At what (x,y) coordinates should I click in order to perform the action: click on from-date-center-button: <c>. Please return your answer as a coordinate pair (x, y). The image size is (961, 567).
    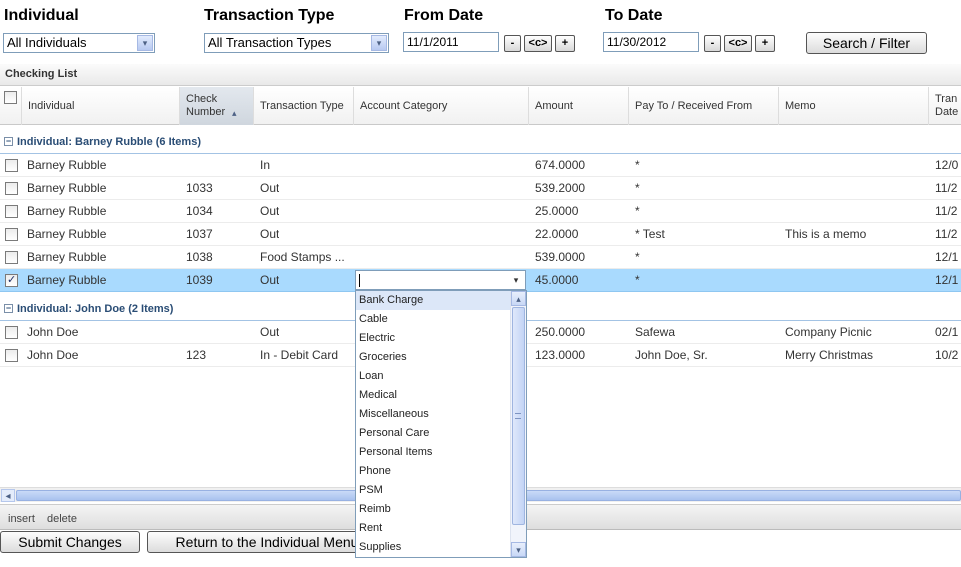
    Looking at the image, I should click on (538, 43).